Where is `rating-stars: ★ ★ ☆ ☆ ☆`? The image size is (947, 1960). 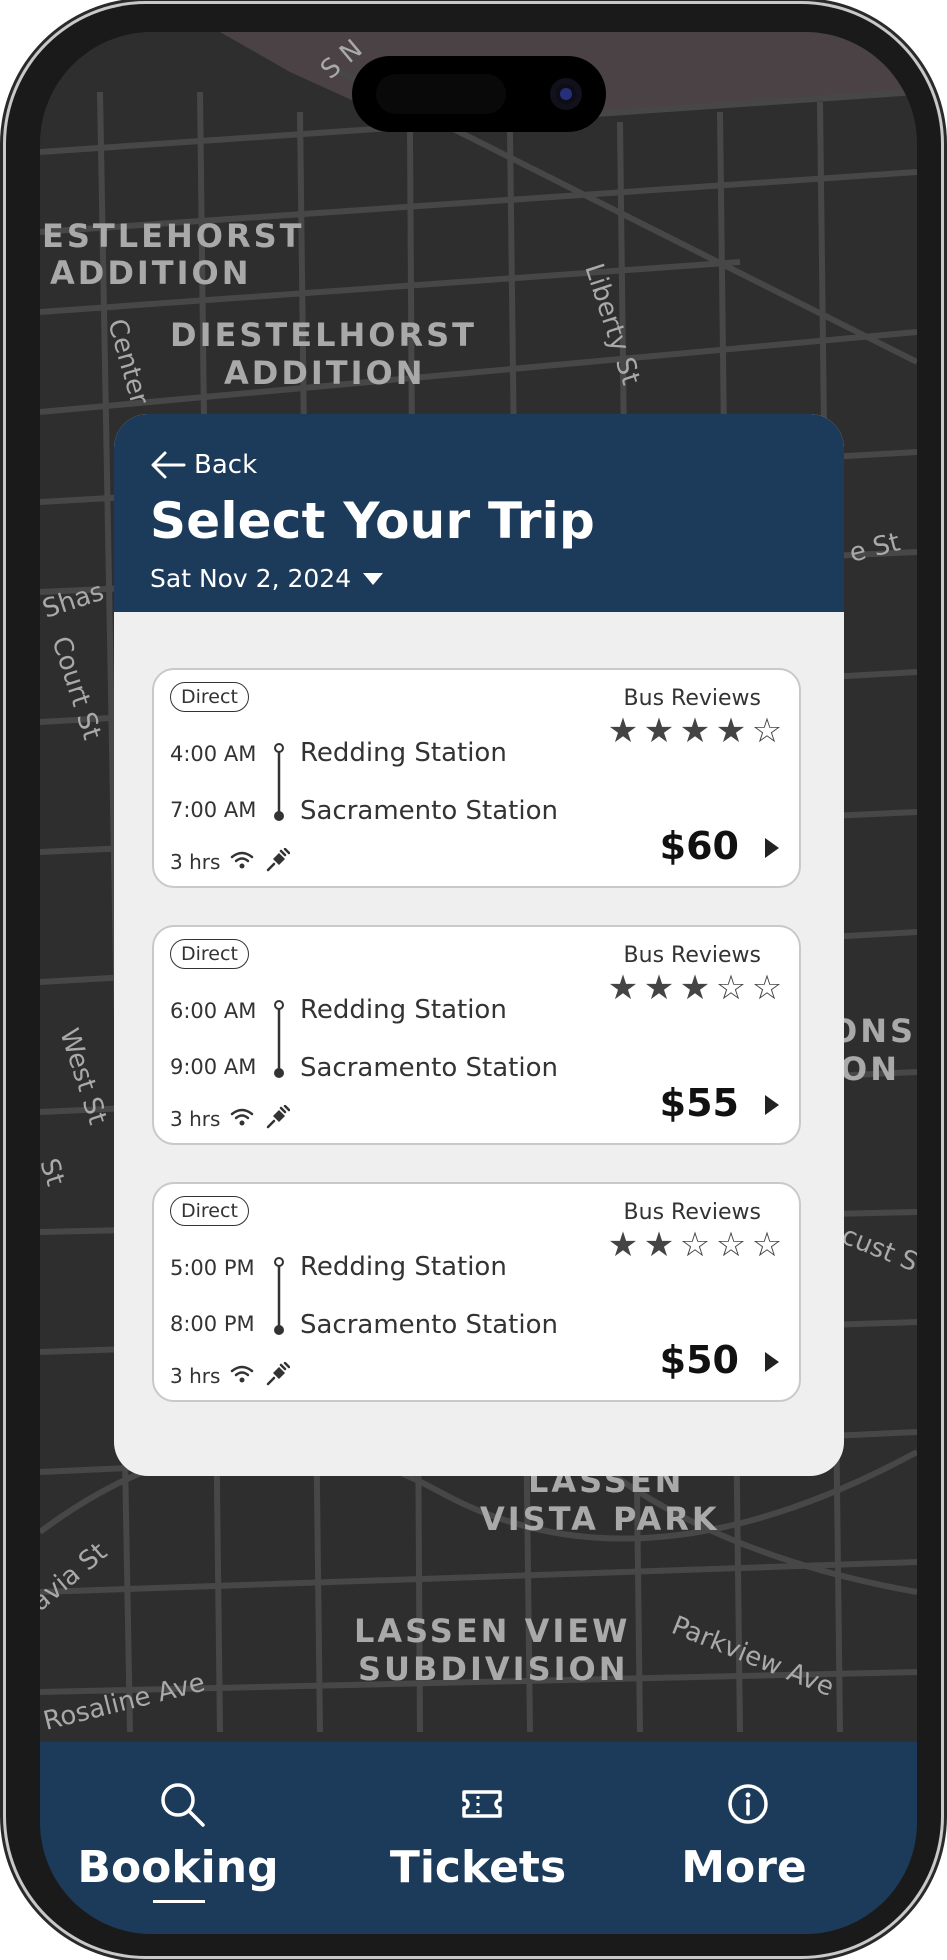
rating-stars: ★ ★ ☆ ☆ ☆ is located at coordinates (695, 1245).